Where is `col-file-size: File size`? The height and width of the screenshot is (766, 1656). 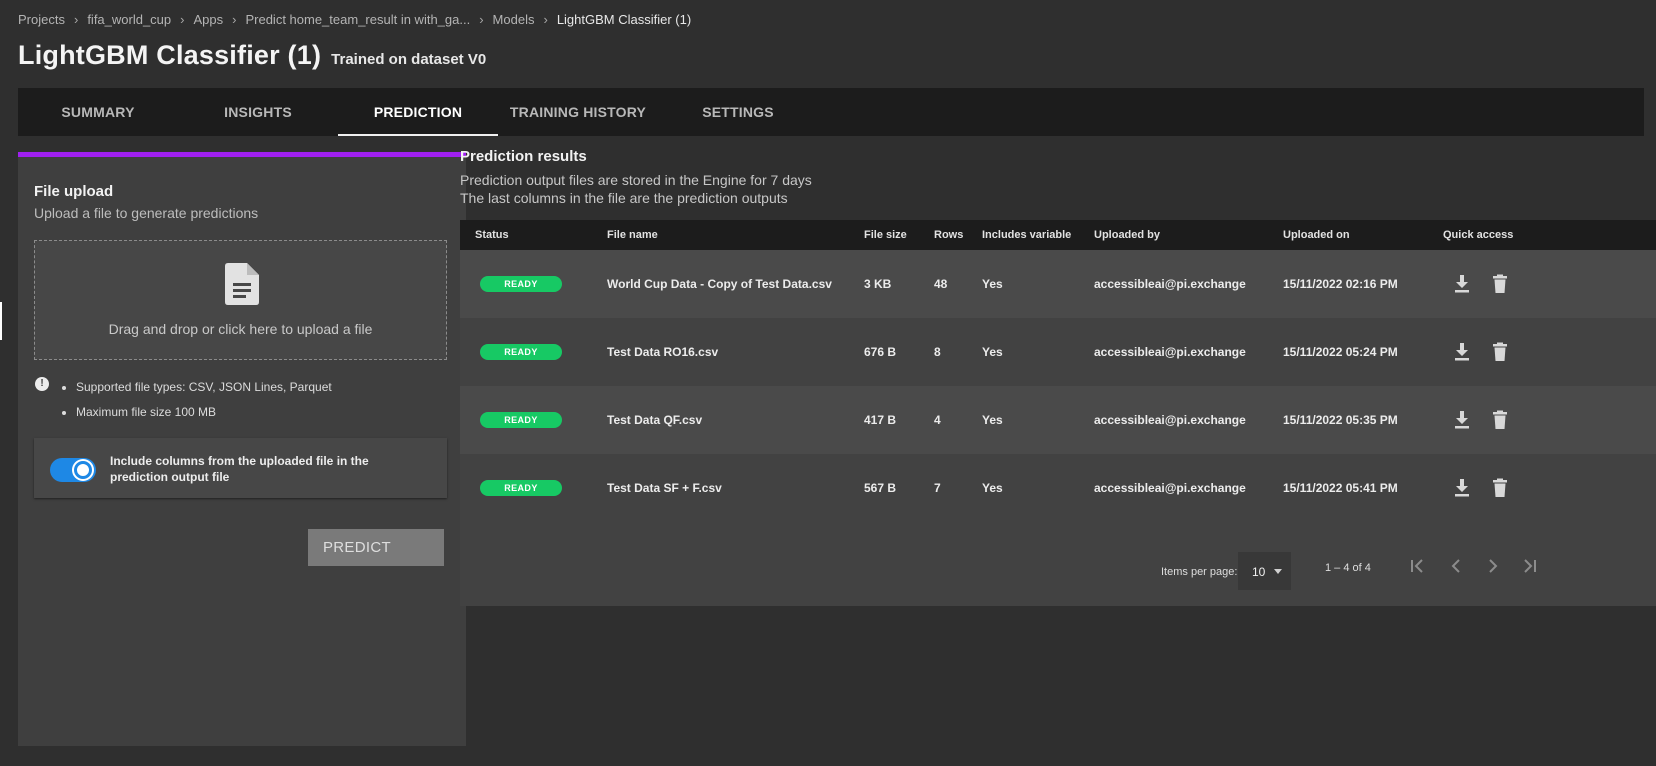 col-file-size: File size is located at coordinates (885, 235).